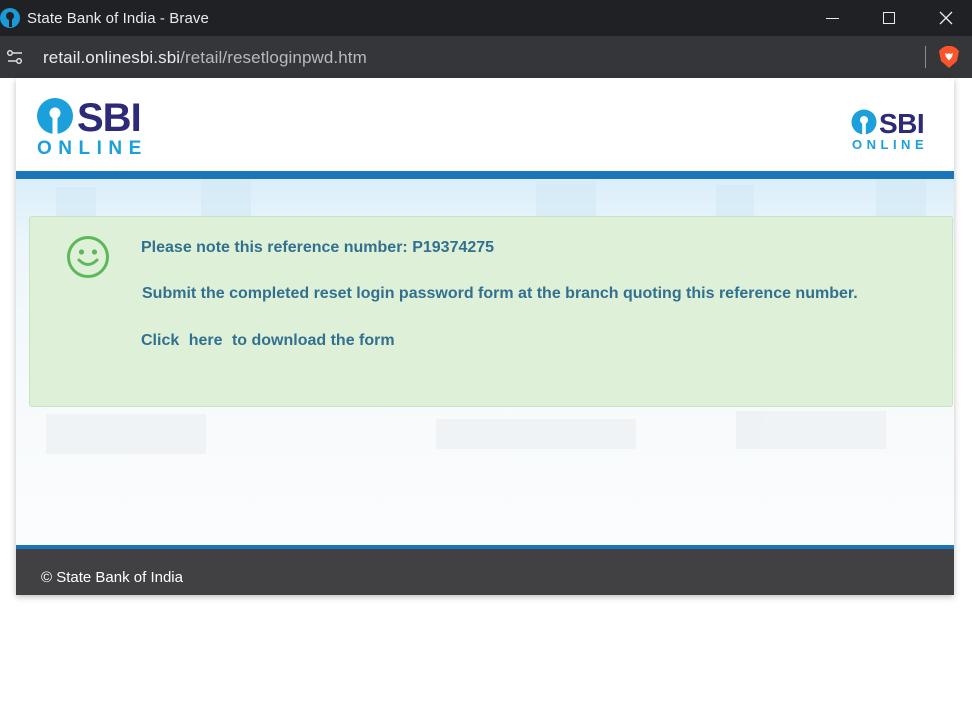 This screenshot has height=705, width=972. Describe the element at coordinates (112, 57) in the screenshot. I see `url-host: retail.onlinesbi.sbi` at that location.